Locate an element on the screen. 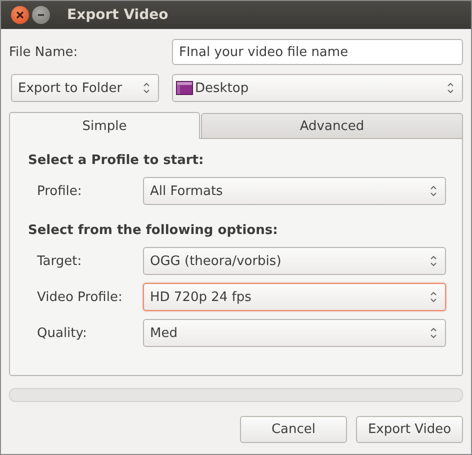  dialog-button: Export Video is located at coordinates (409, 429).